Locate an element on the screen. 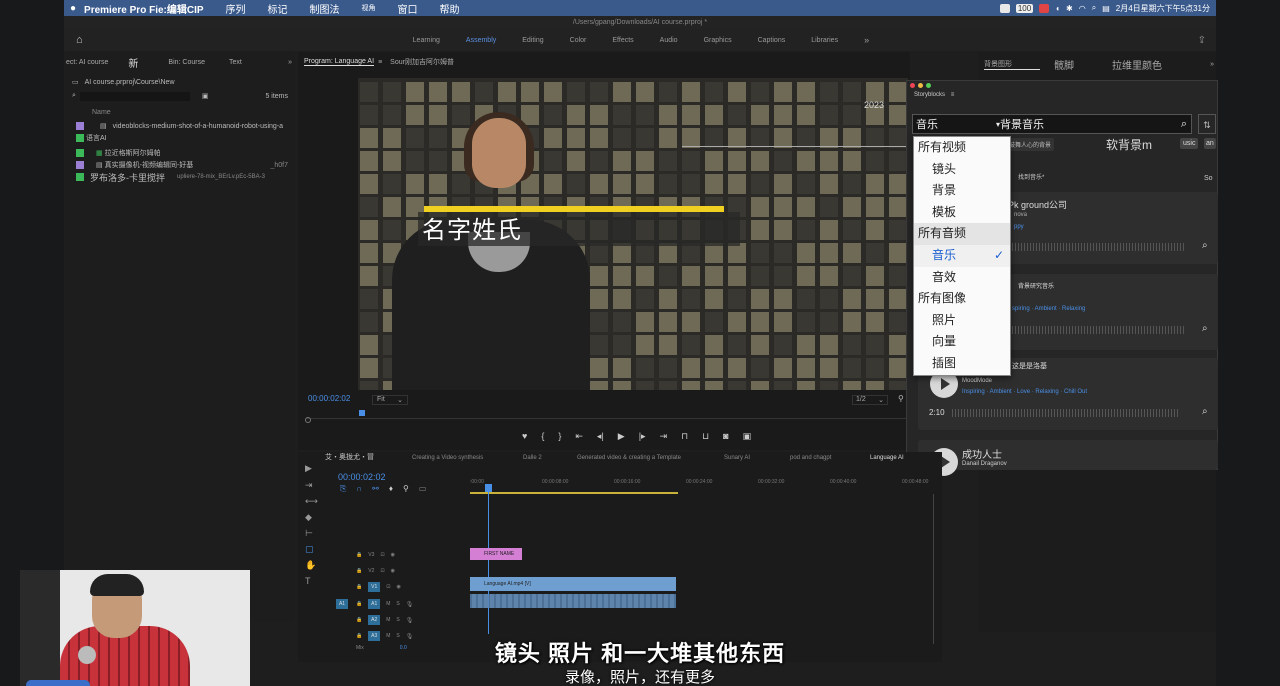 The image size is (1280, 686). timeline-sequence-tab: Creating a Video synthesis is located at coordinates (447, 458).